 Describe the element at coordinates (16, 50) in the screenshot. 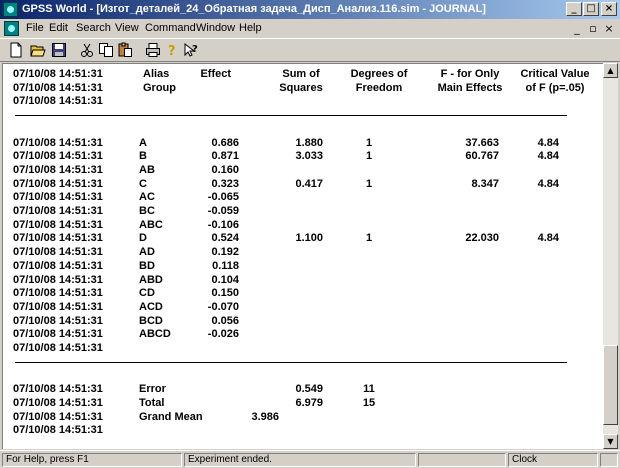

I see `new-icon` at that location.